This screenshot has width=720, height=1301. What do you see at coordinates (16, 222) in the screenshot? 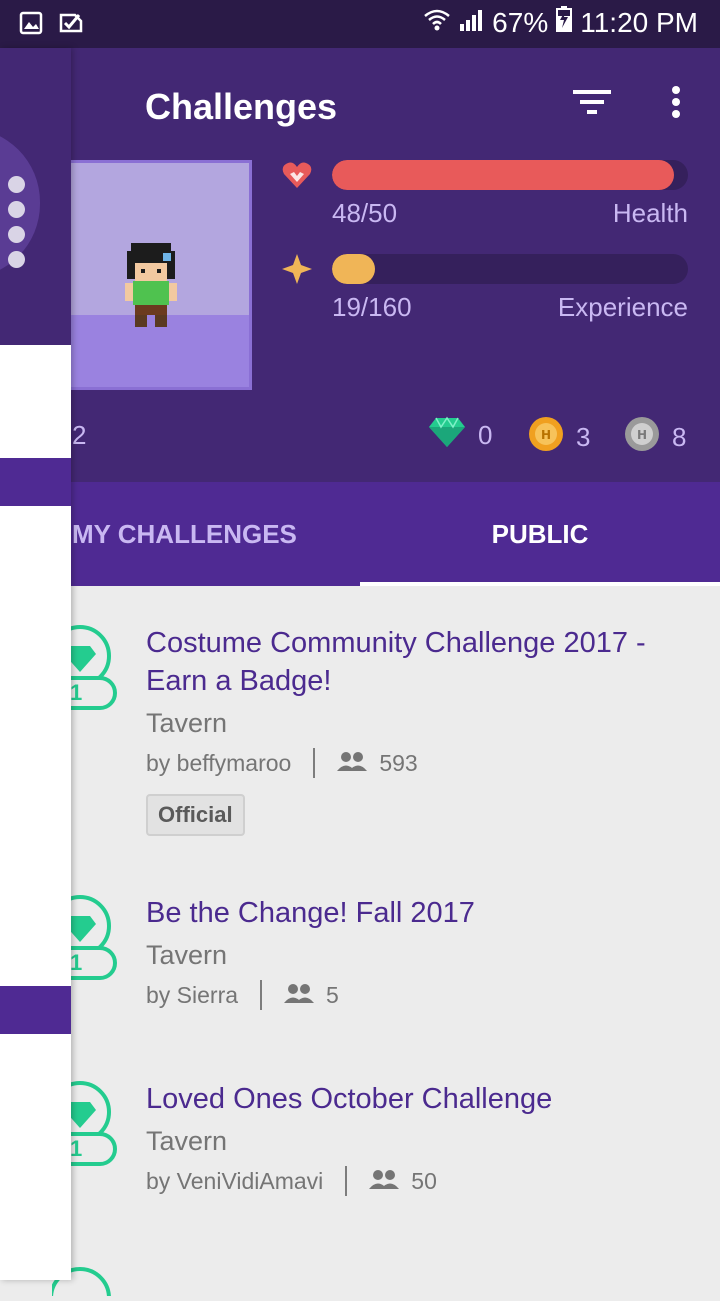
I see `drawer-dots` at bounding box center [16, 222].